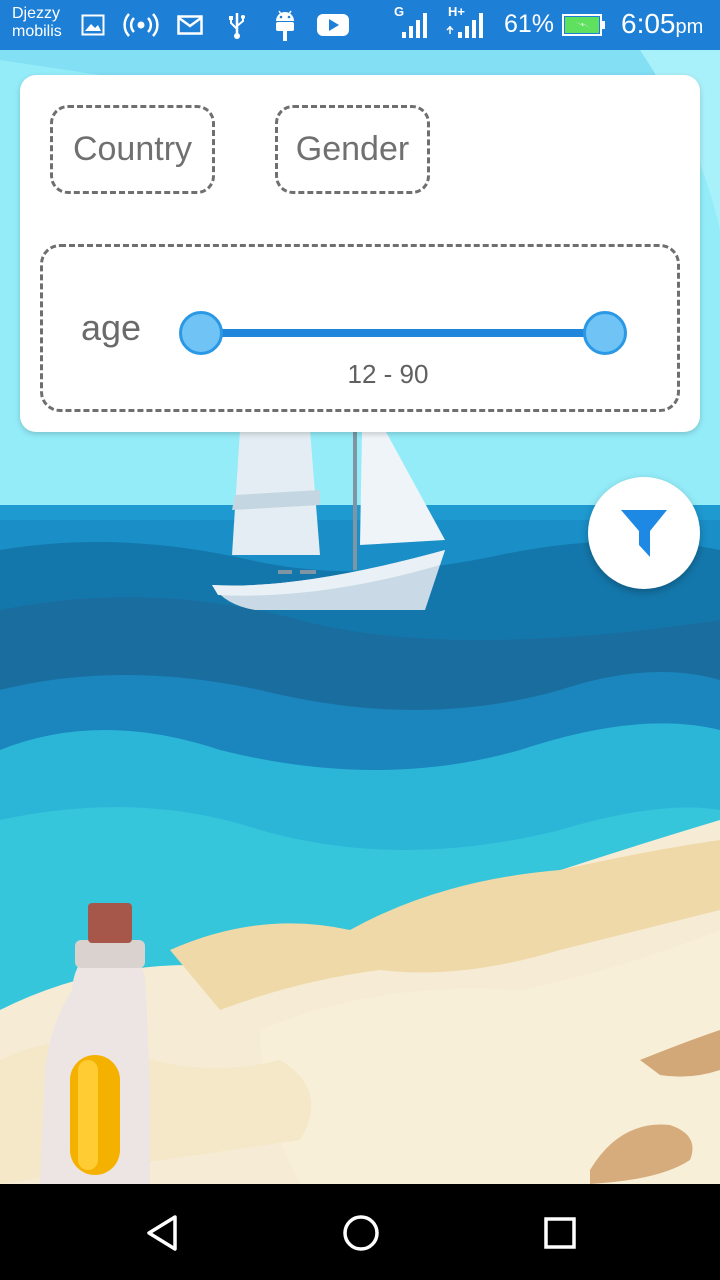 The width and height of the screenshot is (720, 1280). I want to click on hotspot-icon, so click(141, 25).